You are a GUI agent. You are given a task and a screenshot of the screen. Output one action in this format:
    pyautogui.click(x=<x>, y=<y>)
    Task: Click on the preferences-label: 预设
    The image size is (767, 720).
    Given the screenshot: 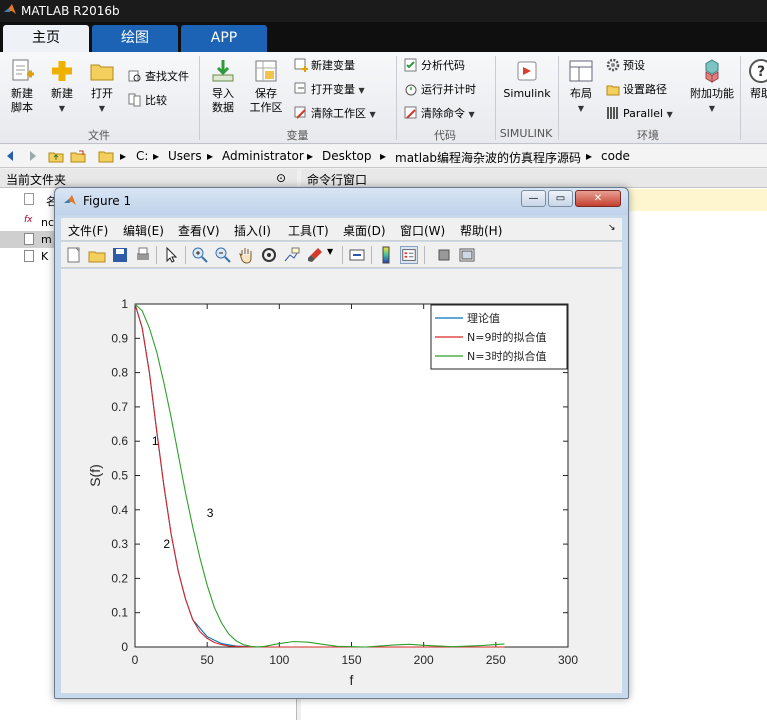 What is the action you would take?
    pyautogui.click(x=634, y=65)
    